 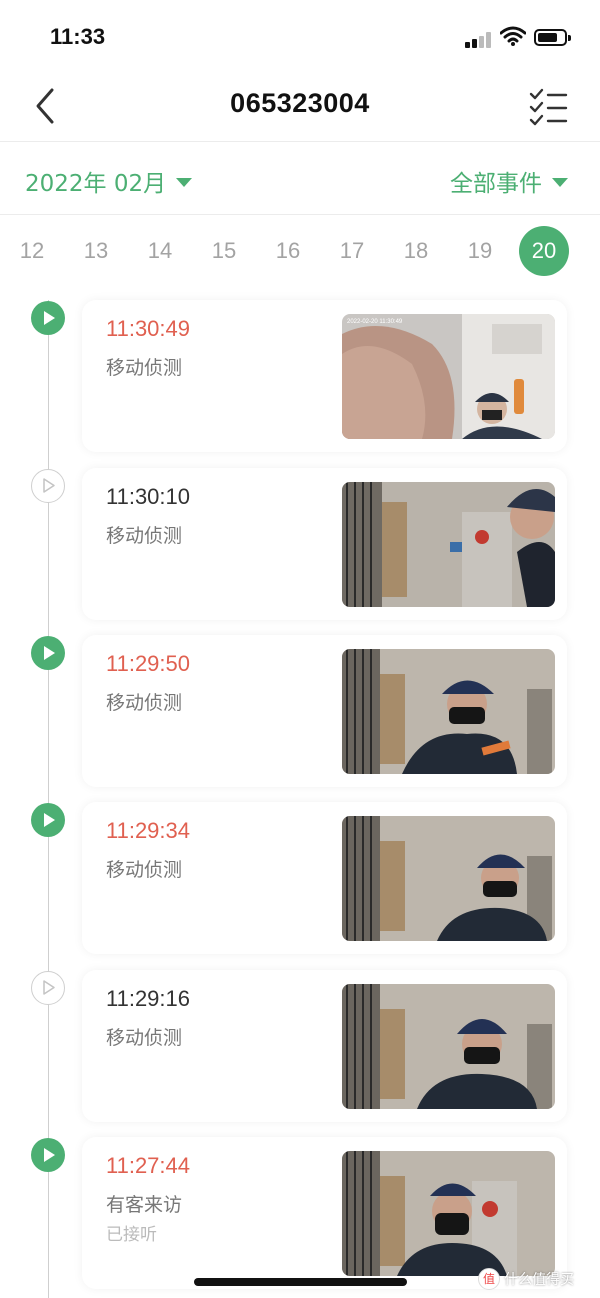 I want to click on day-item: 13, so click(x=96, y=251).